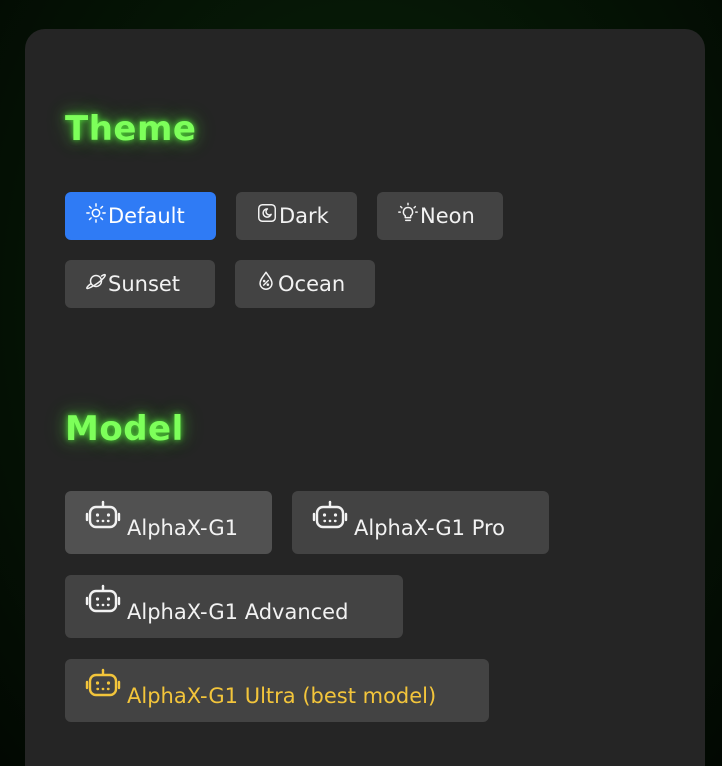  I want to click on theme-default-button: Default, so click(140, 216).